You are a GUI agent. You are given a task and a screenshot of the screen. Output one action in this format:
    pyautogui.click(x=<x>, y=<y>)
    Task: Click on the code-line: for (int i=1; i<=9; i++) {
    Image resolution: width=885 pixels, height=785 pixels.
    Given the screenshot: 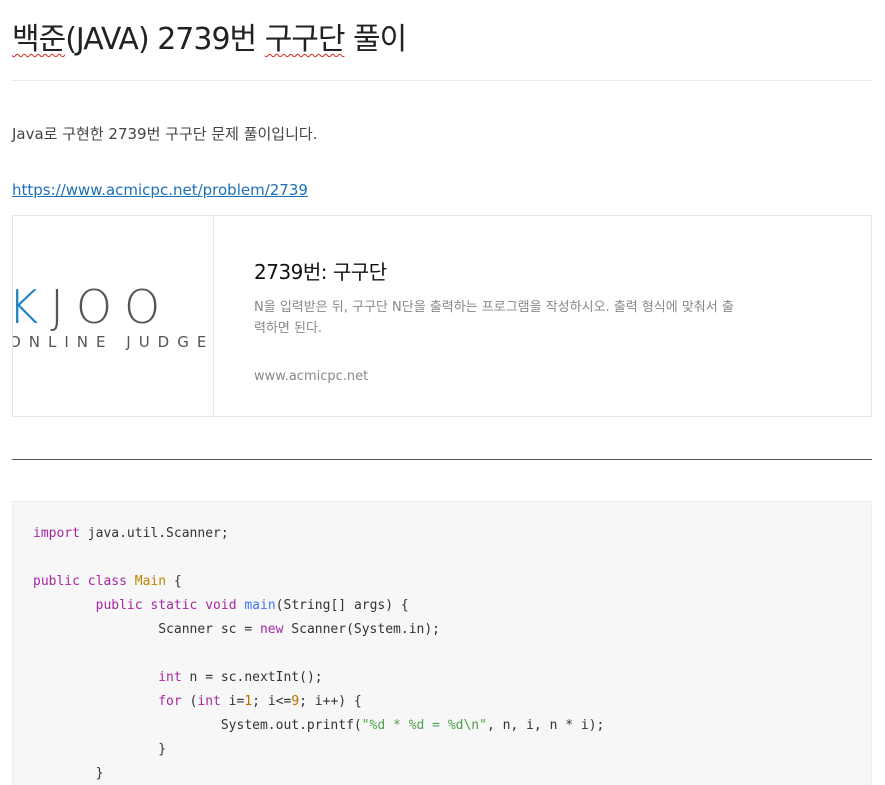 What is the action you would take?
    pyautogui.click(x=318, y=702)
    